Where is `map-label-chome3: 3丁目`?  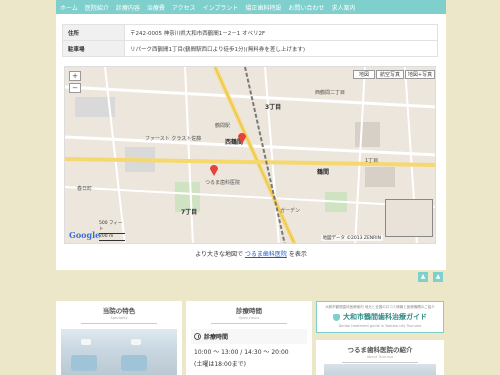
map-label-chome3: 3丁目 is located at coordinates (273, 107).